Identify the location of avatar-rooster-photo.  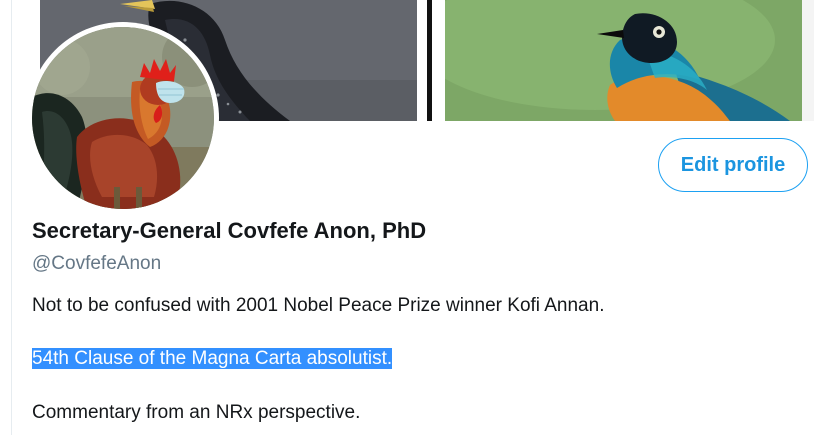
(123, 118).